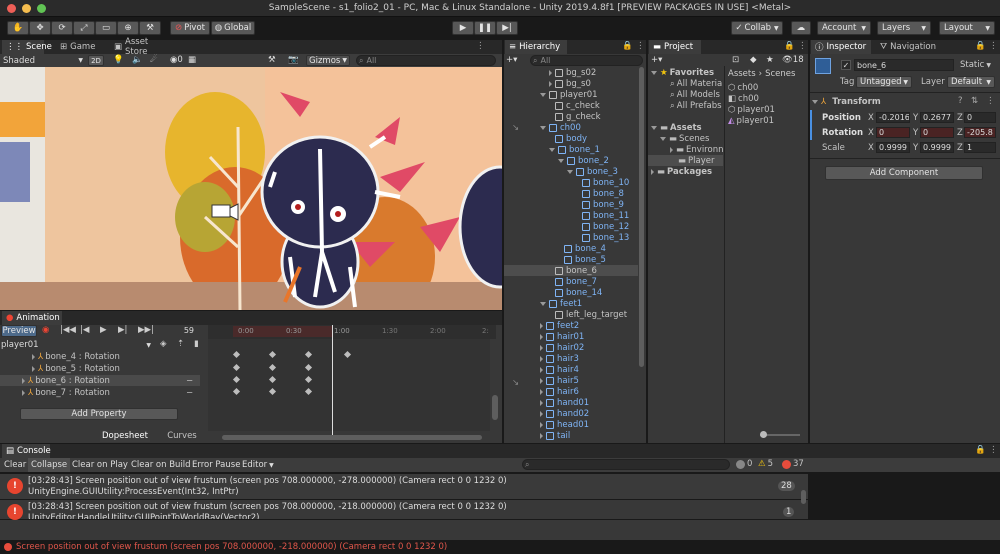 Image resolution: width=1000 pixels, height=554 pixels. What do you see at coordinates (426, 60) in the screenshot?
I see `scene-search-input: ⌕ All` at bounding box center [426, 60].